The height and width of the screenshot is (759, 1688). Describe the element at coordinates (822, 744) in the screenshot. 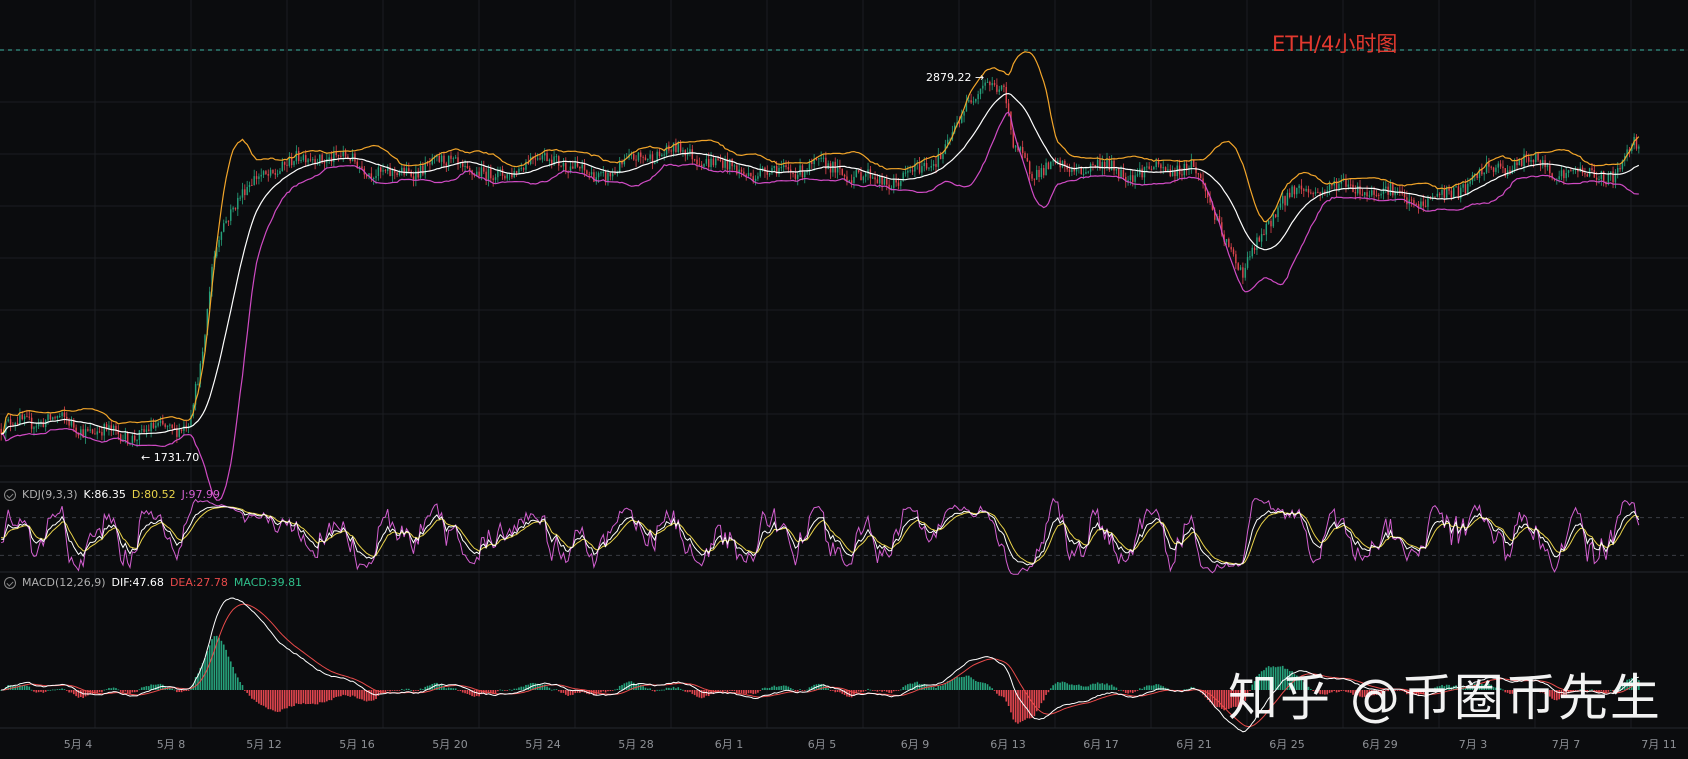

I see `x-tick-label: 6月 5` at that location.